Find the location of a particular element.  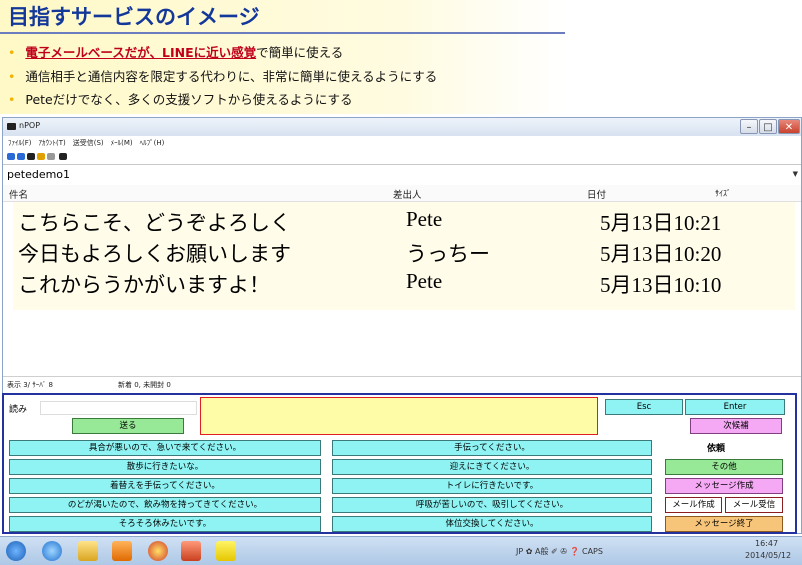

bullet-2: • 通信相手と通信内容を限定する代わりに、非常に簡単に使えるようにする is located at coordinates (222, 75).